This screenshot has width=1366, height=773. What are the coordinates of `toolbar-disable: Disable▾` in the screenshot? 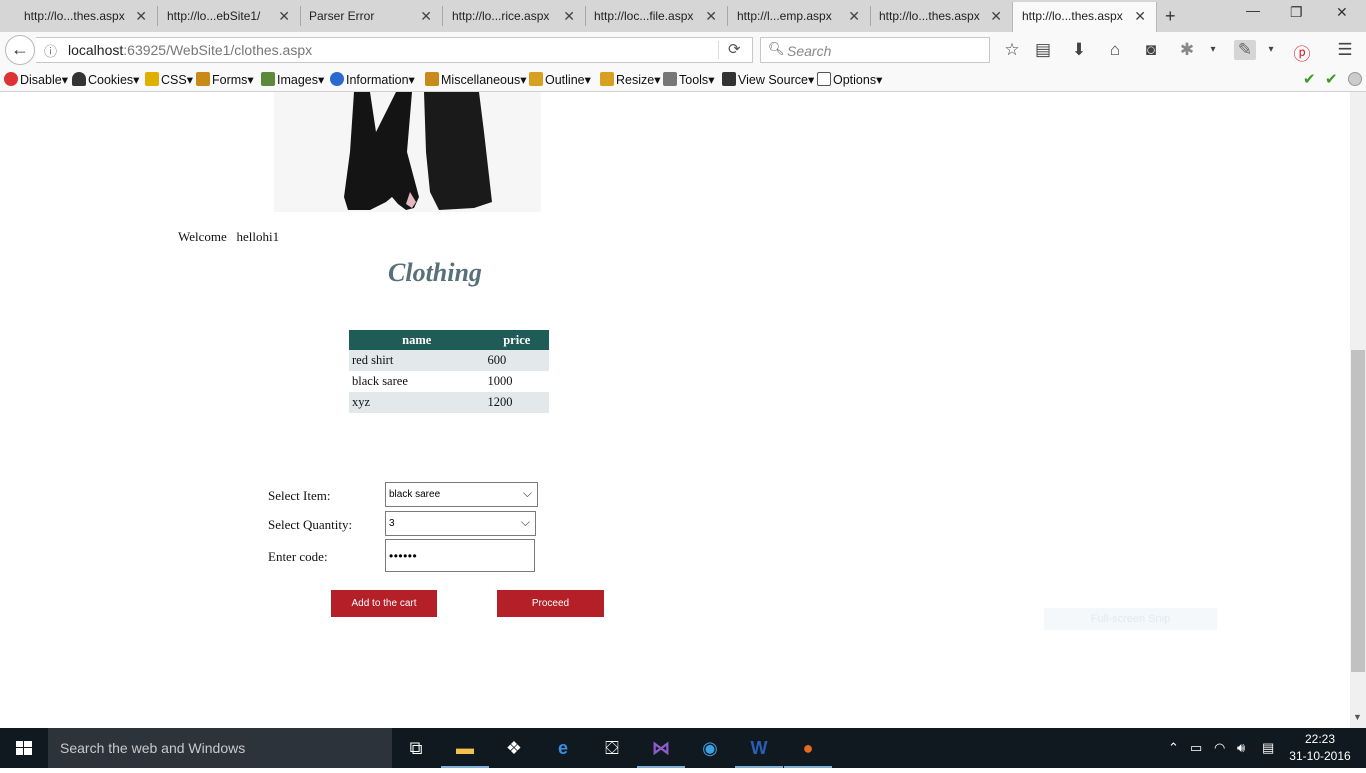 It's located at (36, 79).